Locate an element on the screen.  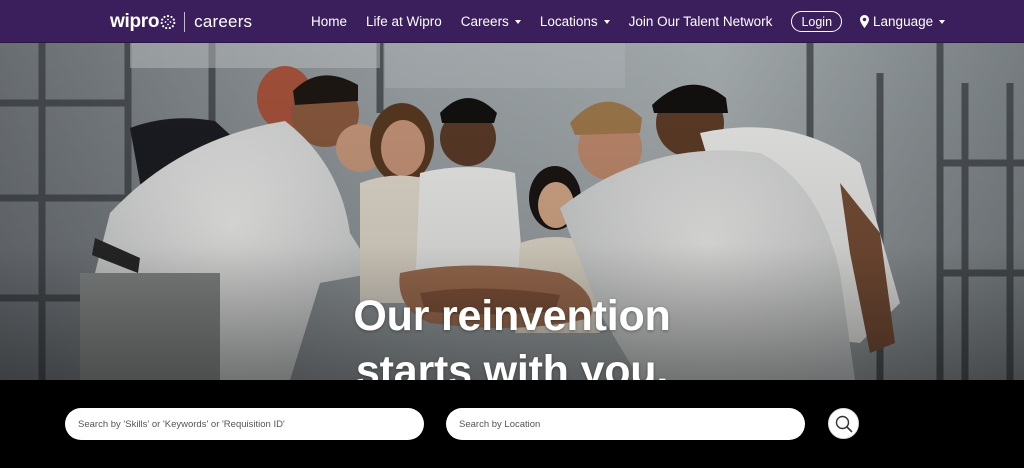
search-icon is located at coordinates (843, 423).